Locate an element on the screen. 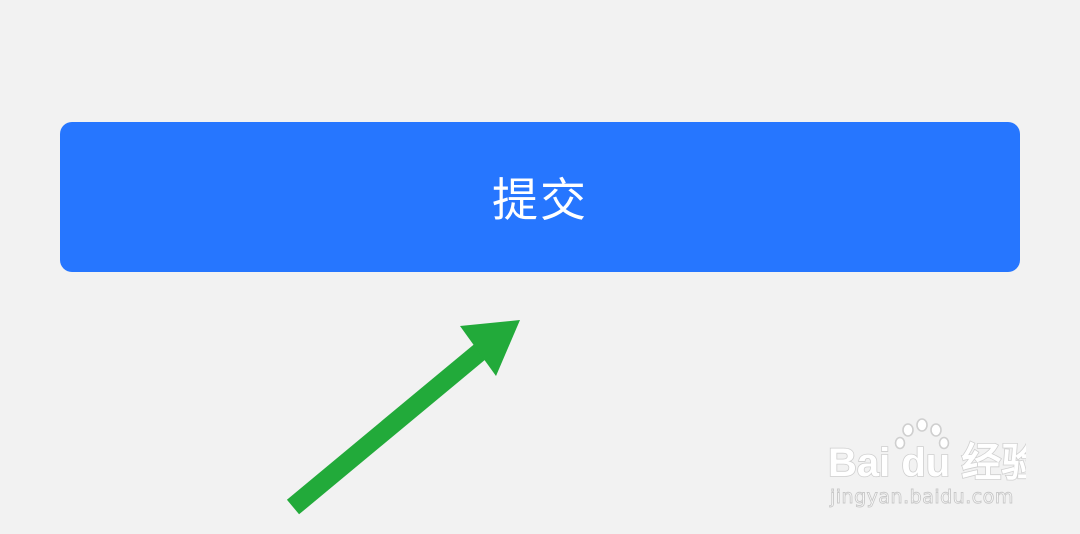  baidu-jingyan-watermark: Bai du 经验 jingyan.baidu.com is located at coordinates (926, 466).